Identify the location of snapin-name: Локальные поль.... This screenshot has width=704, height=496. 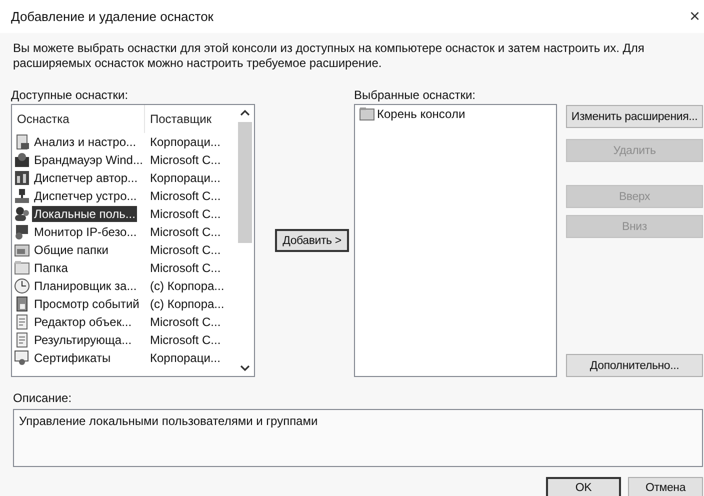
(85, 214).